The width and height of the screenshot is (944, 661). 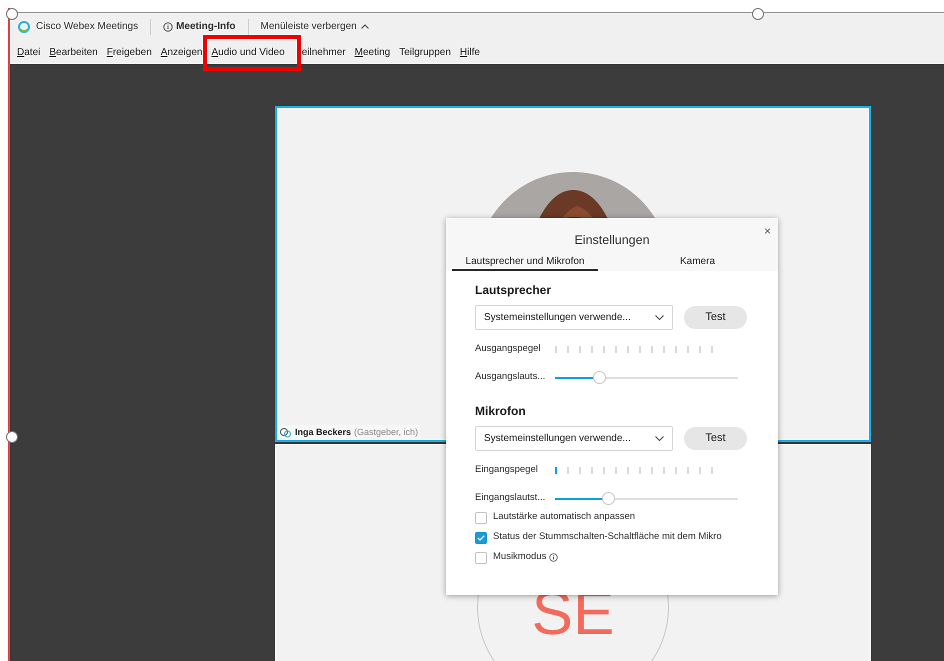 What do you see at coordinates (199, 26) in the screenshot?
I see `meeting-info-button: Meeting-Info` at bounding box center [199, 26].